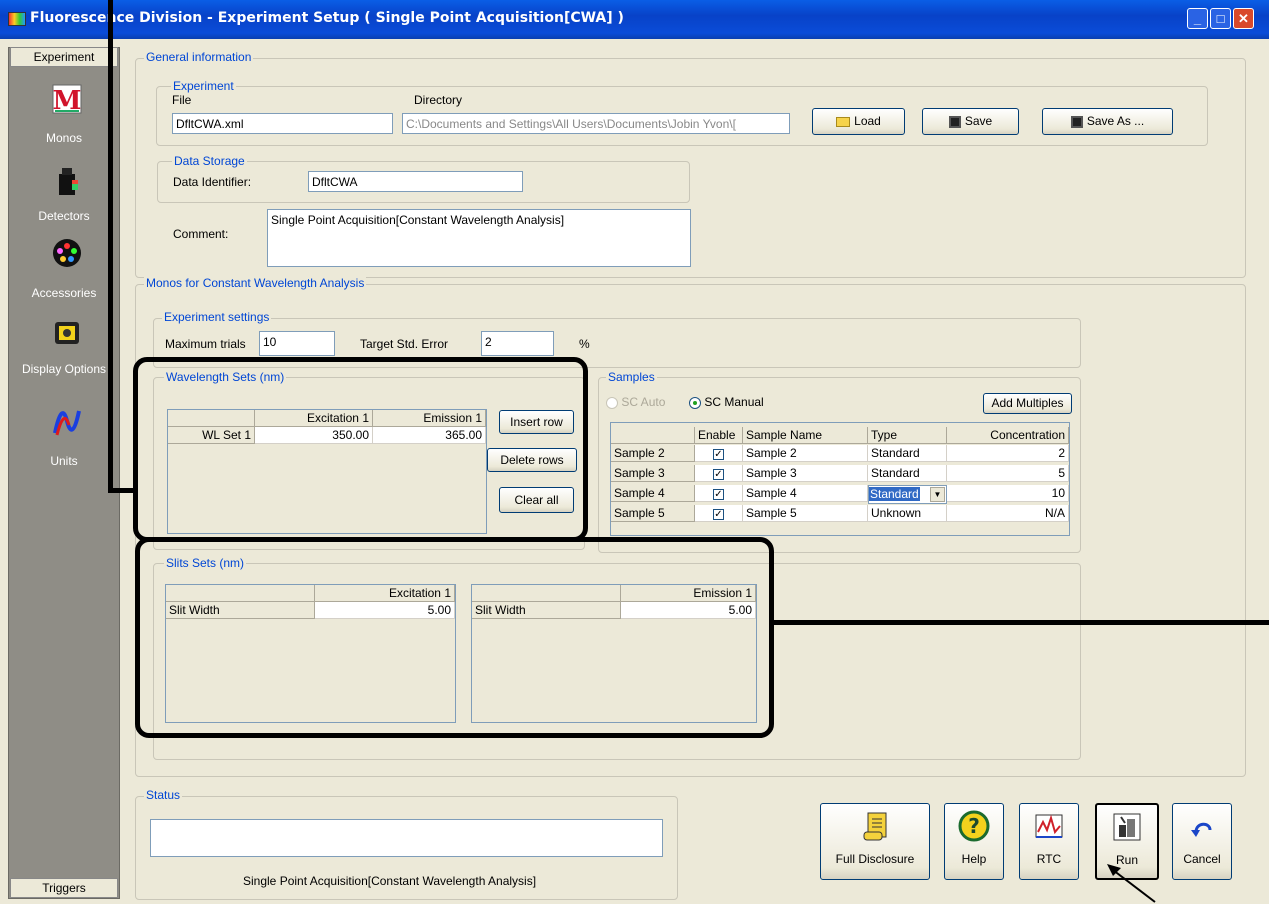 This screenshot has width=1269, height=904. What do you see at coordinates (209, 161) in the screenshot?
I see `data-storage-legend: Data Storage` at bounding box center [209, 161].